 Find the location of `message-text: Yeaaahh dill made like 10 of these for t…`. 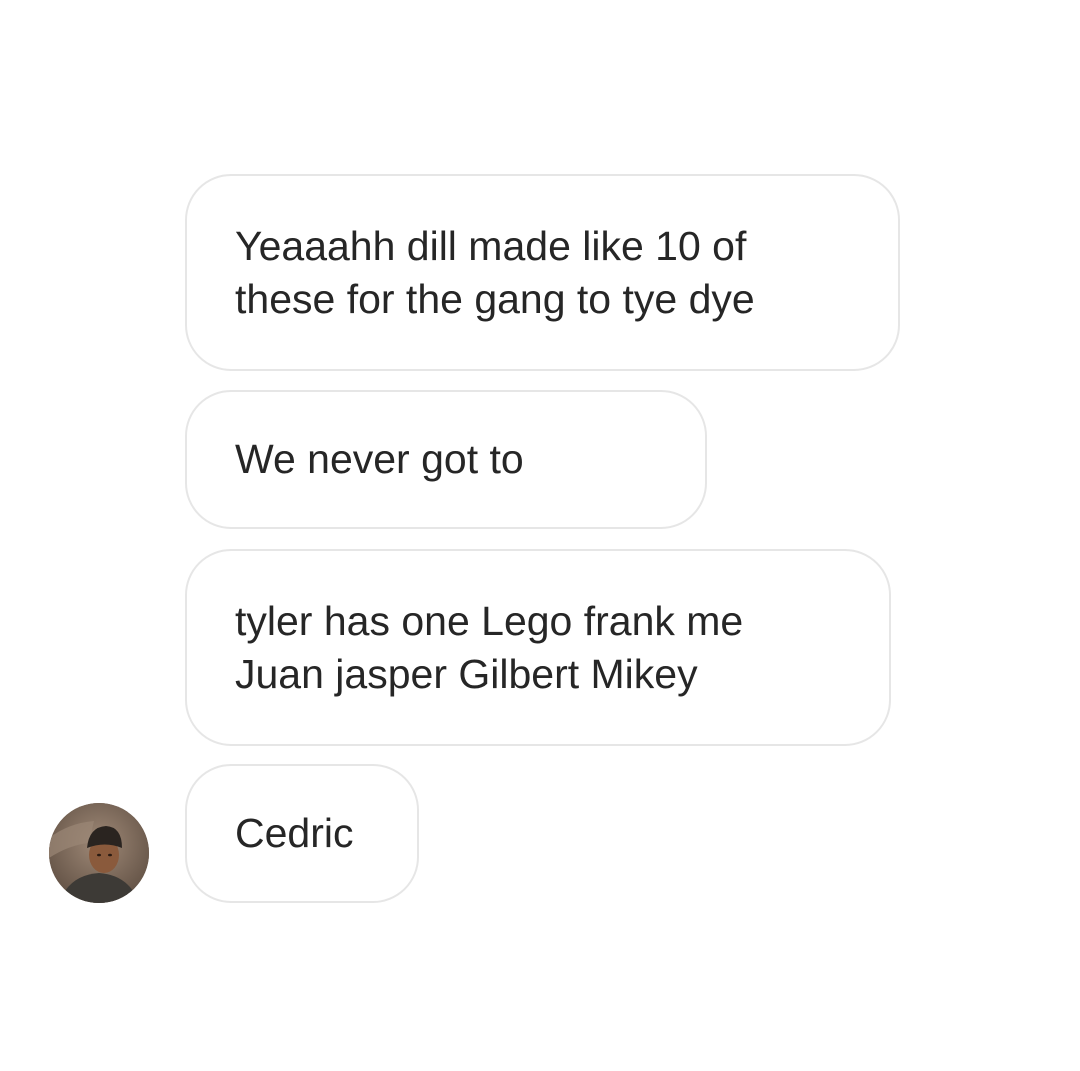

message-text: Yeaaahh dill made like 10 of these for t… is located at coordinates (495, 272).